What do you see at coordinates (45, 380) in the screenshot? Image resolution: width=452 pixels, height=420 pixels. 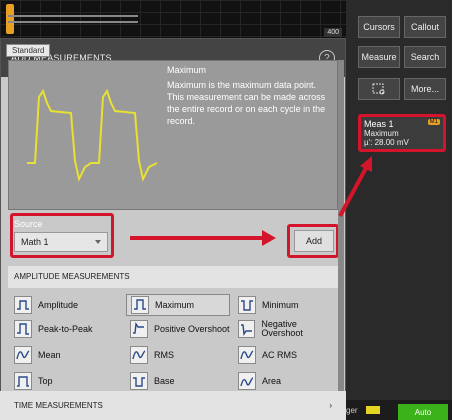 I see `measurement-label: Top` at bounding box center [45, 380].